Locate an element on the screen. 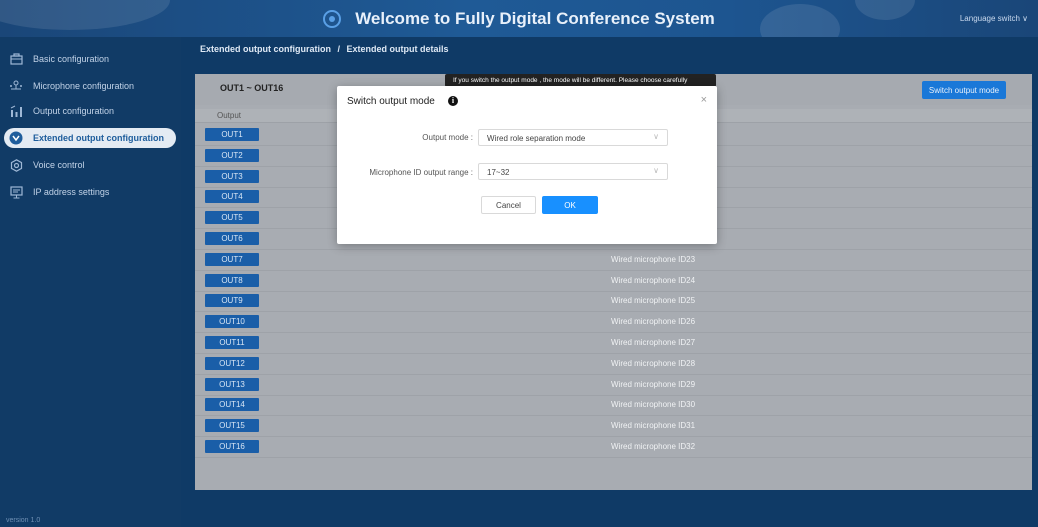 The image size is (1038, 527). table-row: OUT8 Wired microphone ID24 is located at coordinates (613, 281).